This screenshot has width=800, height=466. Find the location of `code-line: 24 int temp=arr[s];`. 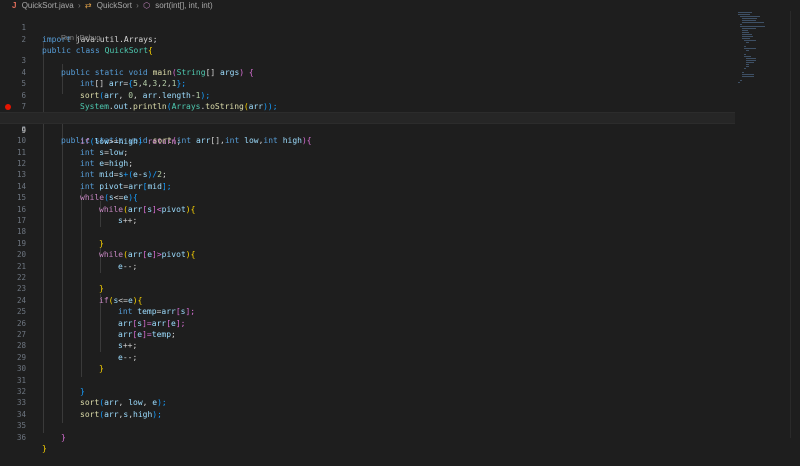

code-line: 24 int temp=arr[s]; is located at coordinates (367, 299).